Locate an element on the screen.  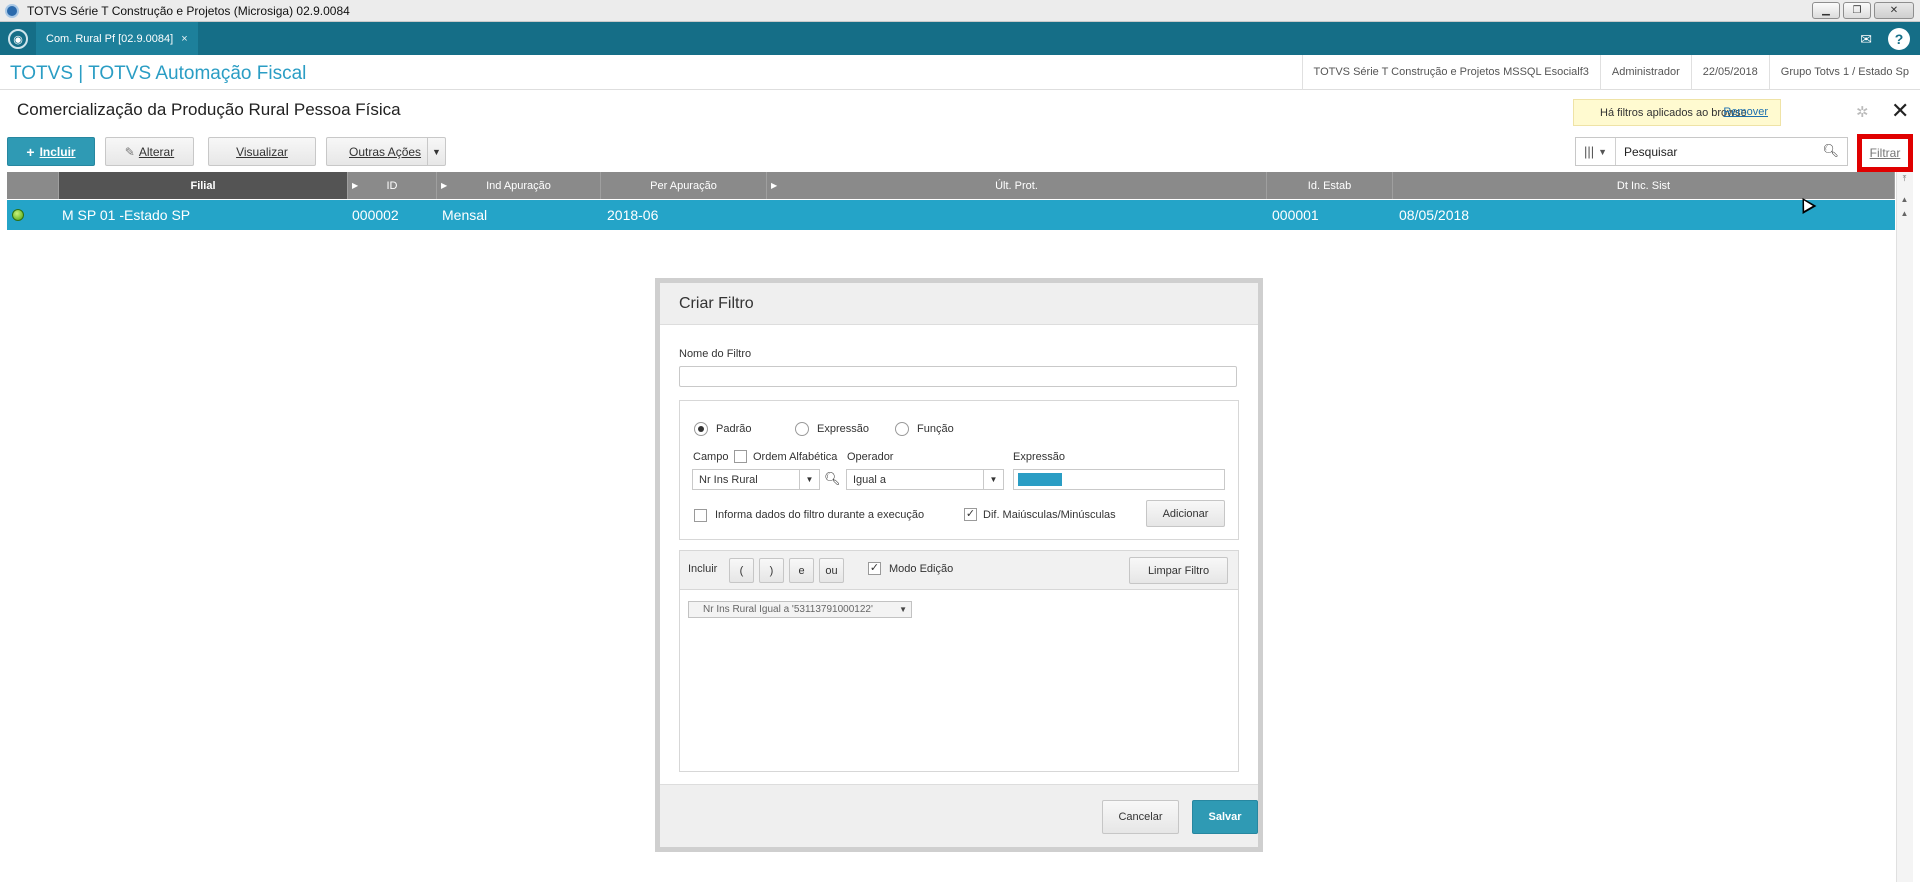
radio-expressao-label: Expressão is located at coordinates (843, 429).